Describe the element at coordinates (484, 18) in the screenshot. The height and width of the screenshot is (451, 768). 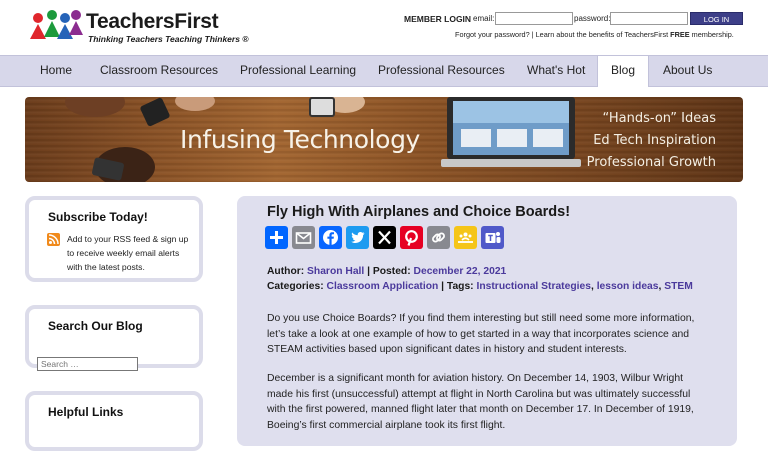
I see `email-label: email:` at that location.